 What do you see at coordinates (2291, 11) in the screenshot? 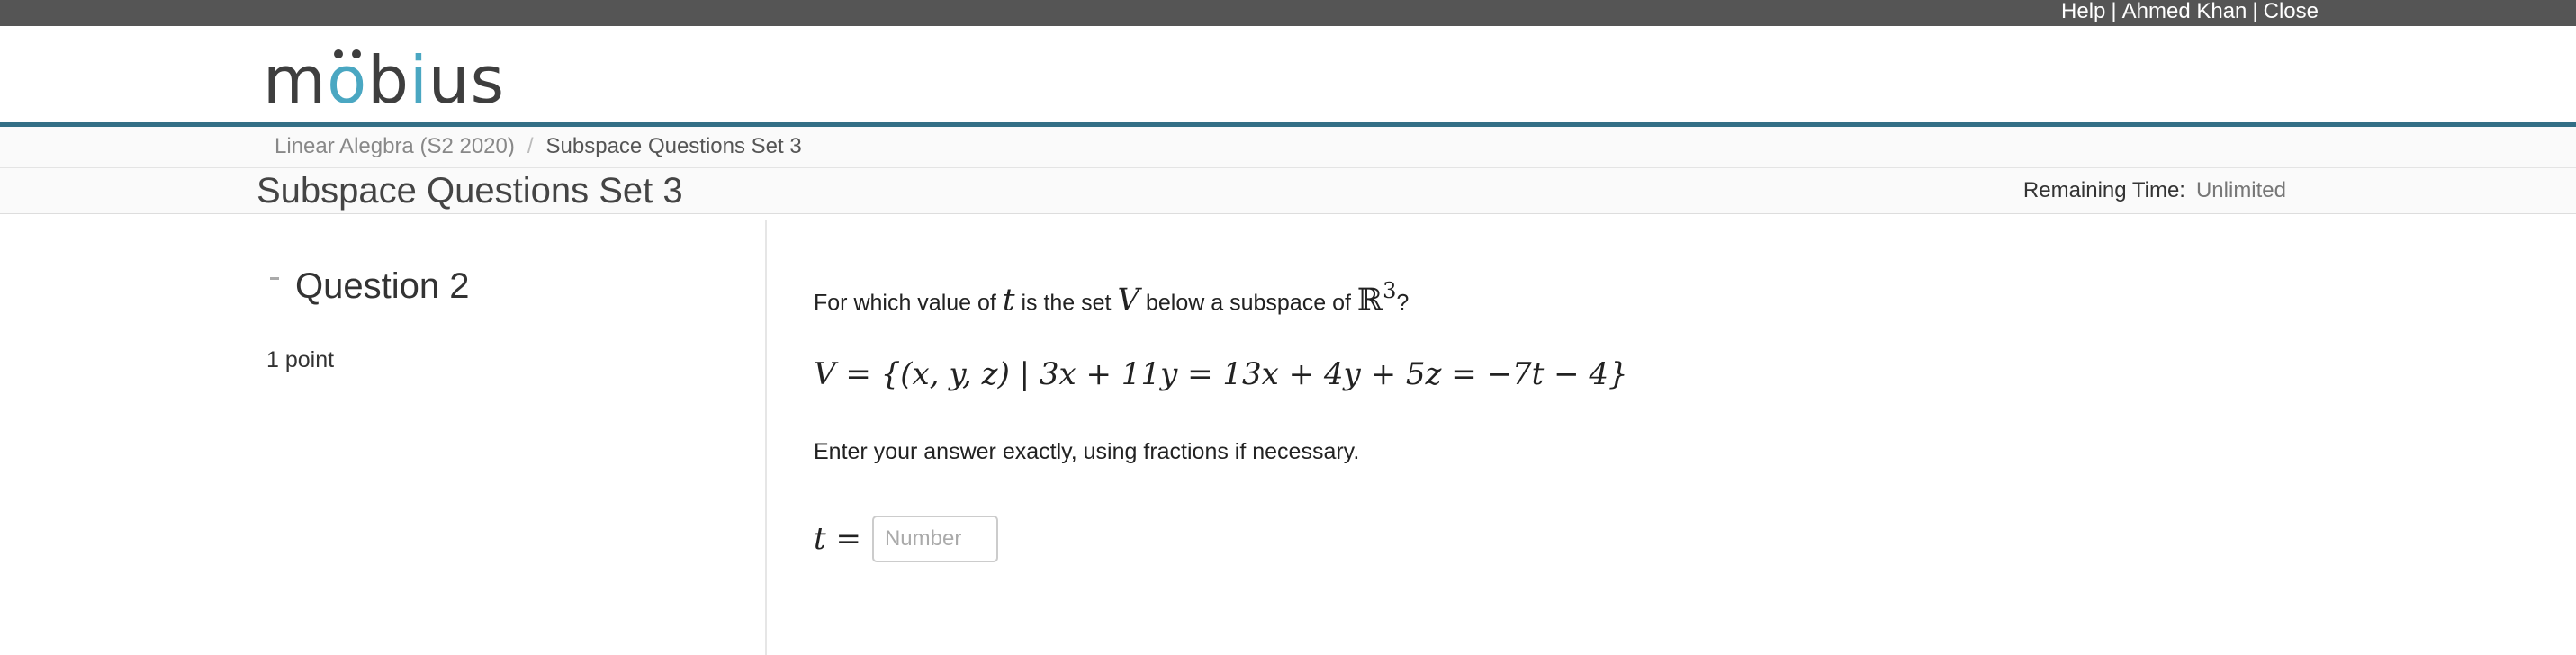
I see `close-link: Close` at bounding box center [2291, 11].